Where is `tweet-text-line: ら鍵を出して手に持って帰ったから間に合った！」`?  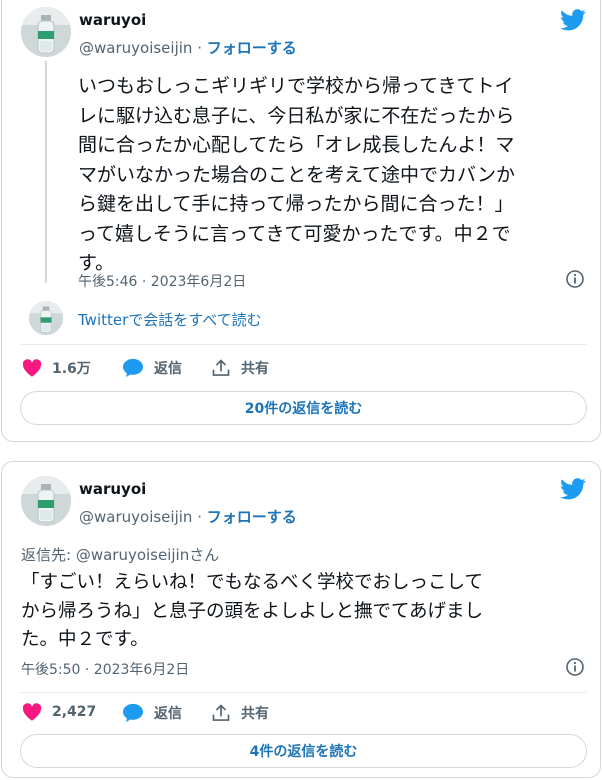 tweet-text-line: ら鍵を出して手に持って帰ったから間に合った！」 is located at coordinates (296, 204).